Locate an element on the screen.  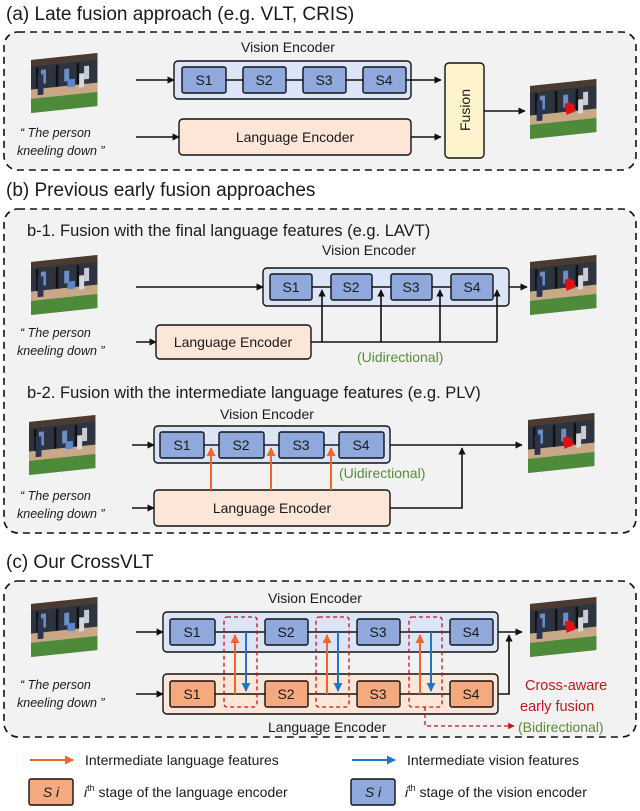
query-text-line1-a: “ The person is located at coordinates (55, 133).